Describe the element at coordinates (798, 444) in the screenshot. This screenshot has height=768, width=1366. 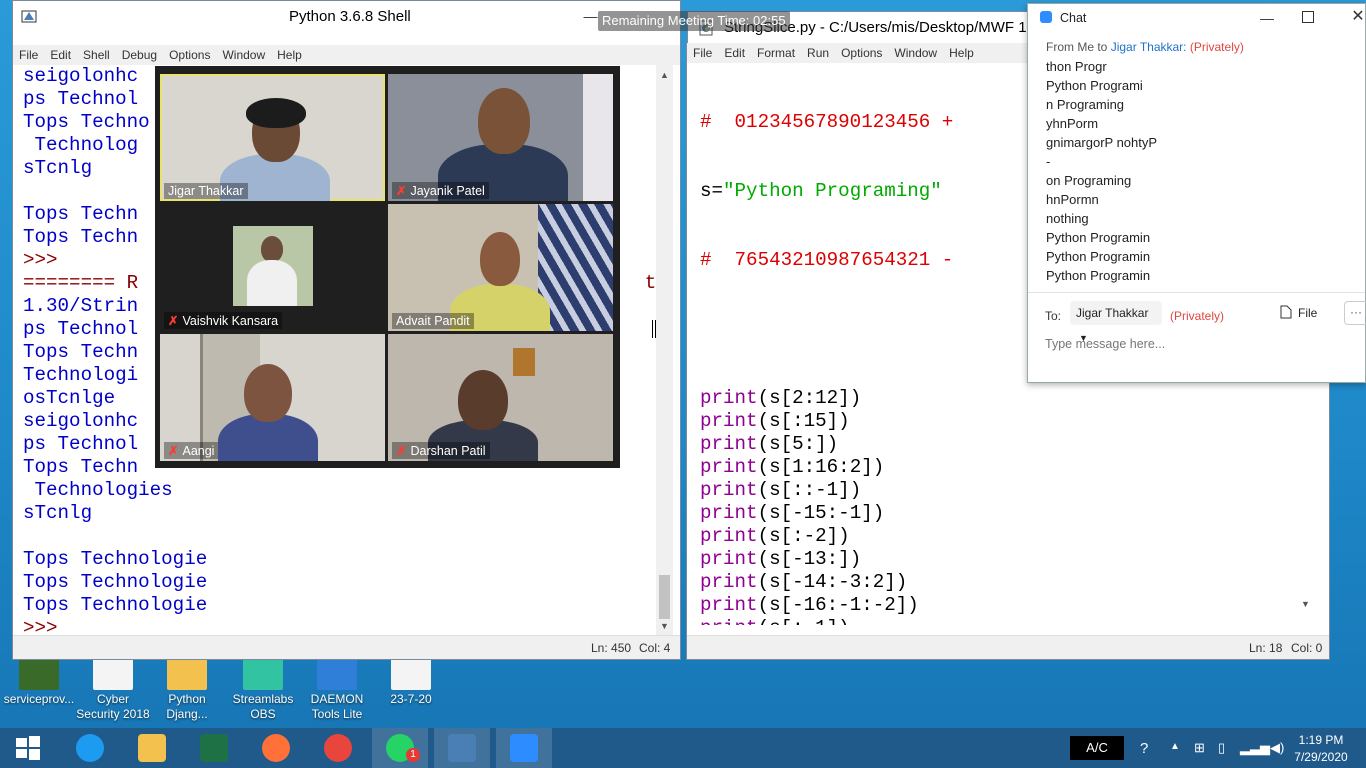
I see `print-argument: (s[5:])` at that location.